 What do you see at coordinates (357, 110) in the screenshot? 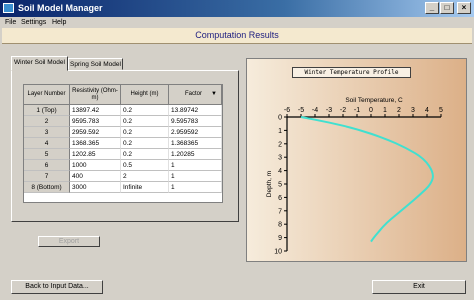
I see `x-tick-label: -1` at bounding box center [357, 110].